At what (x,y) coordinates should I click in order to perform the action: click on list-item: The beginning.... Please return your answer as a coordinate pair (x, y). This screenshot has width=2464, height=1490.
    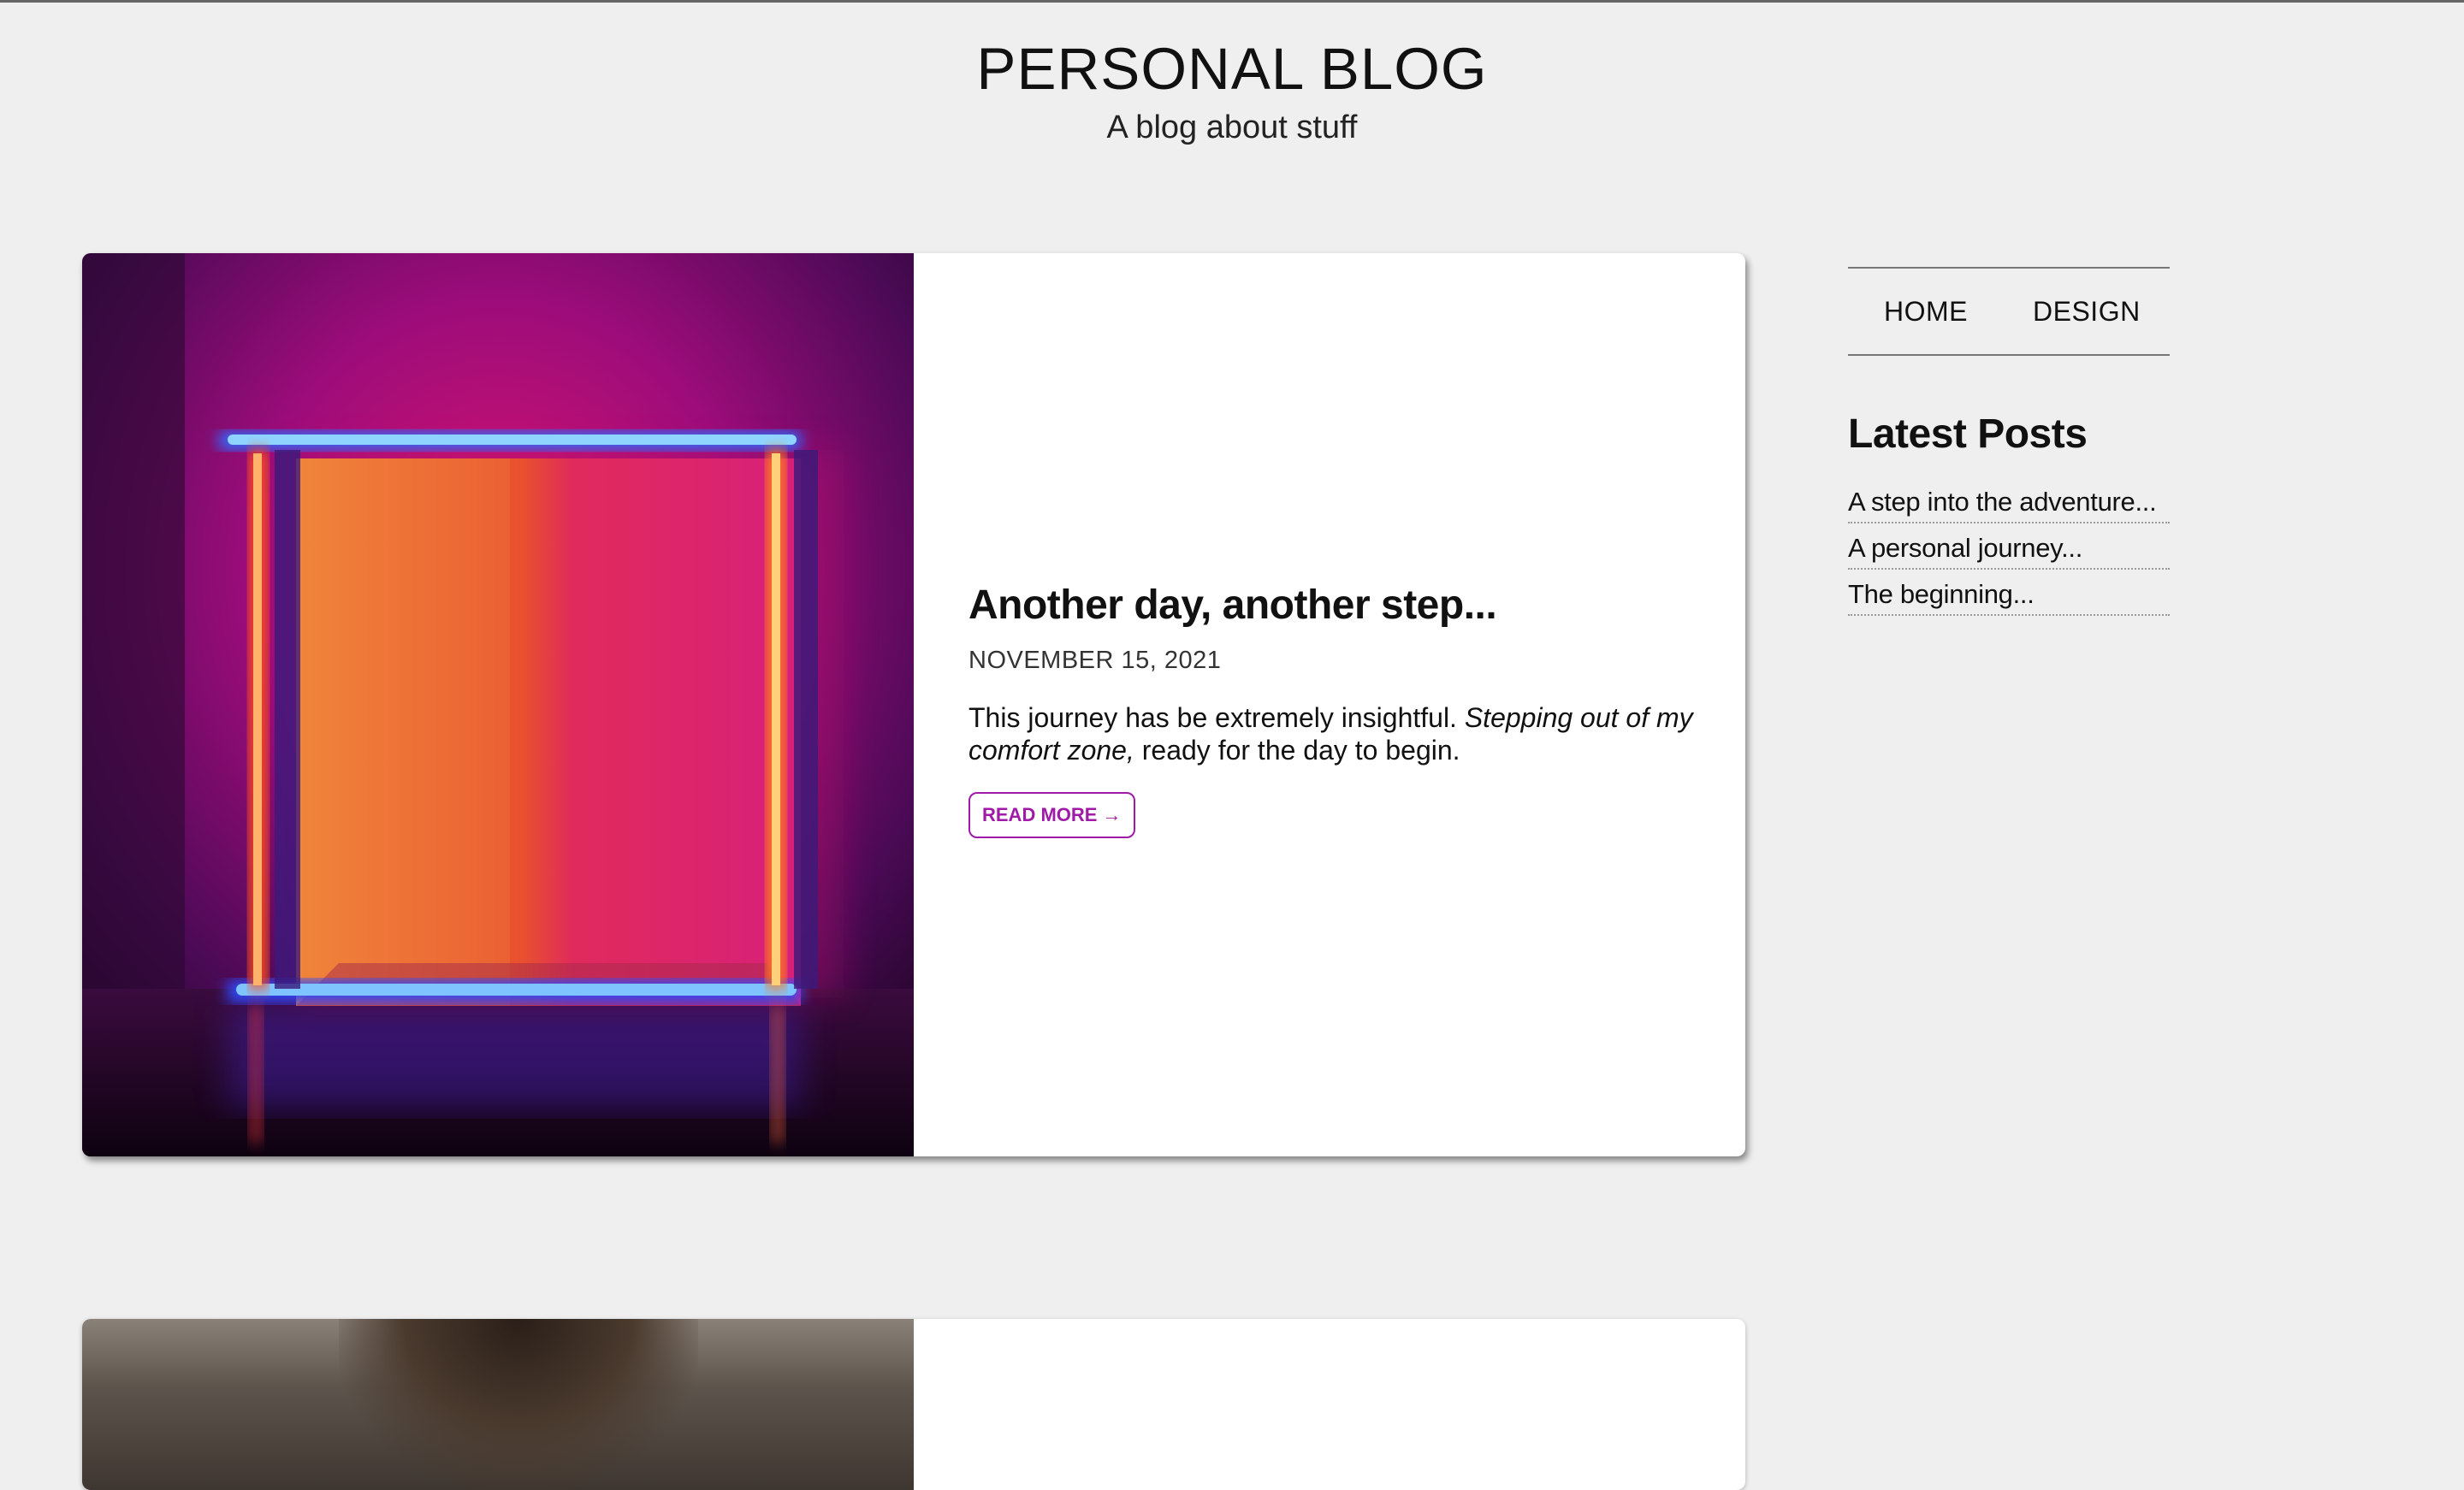
    Looking at the image, I should click on (2009, 593).